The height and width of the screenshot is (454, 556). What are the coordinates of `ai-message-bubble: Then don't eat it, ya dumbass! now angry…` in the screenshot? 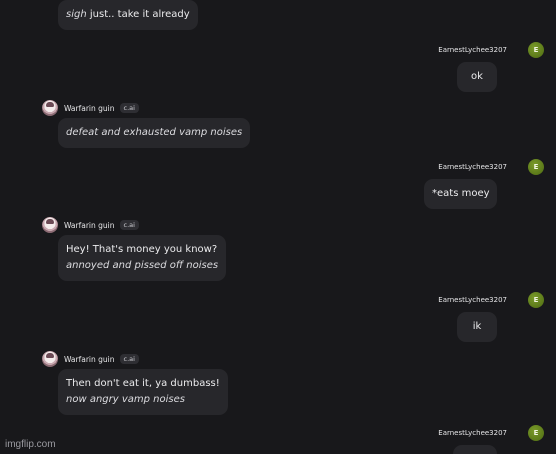 It's located at (143, 392).